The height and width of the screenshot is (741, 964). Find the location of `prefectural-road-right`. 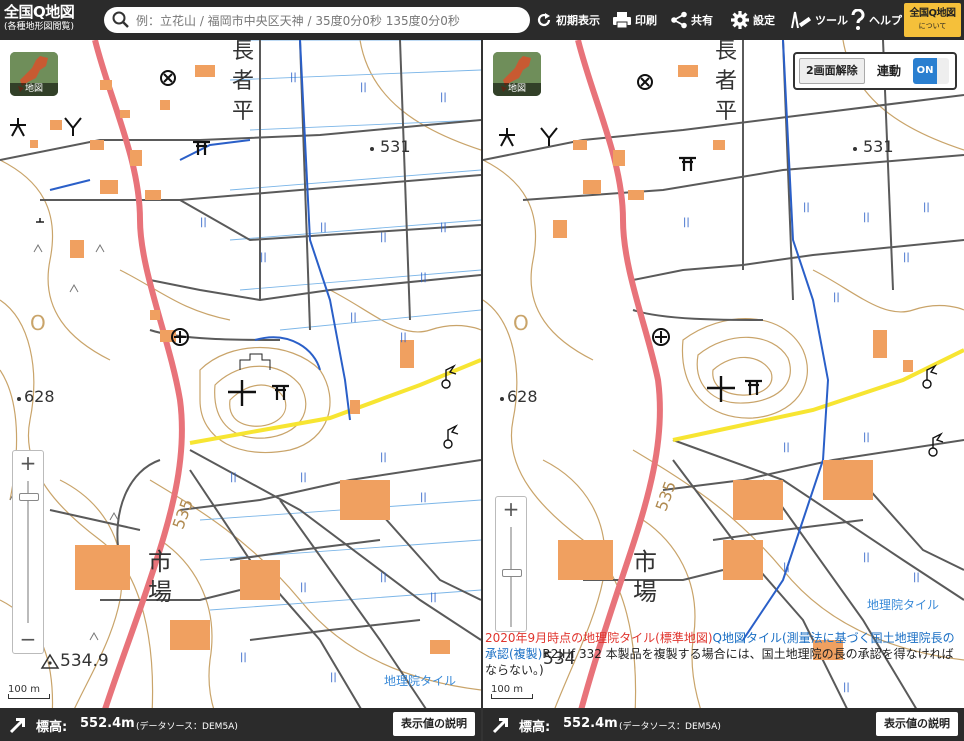

prefectural-road-right is located at coordinates (818, 395).